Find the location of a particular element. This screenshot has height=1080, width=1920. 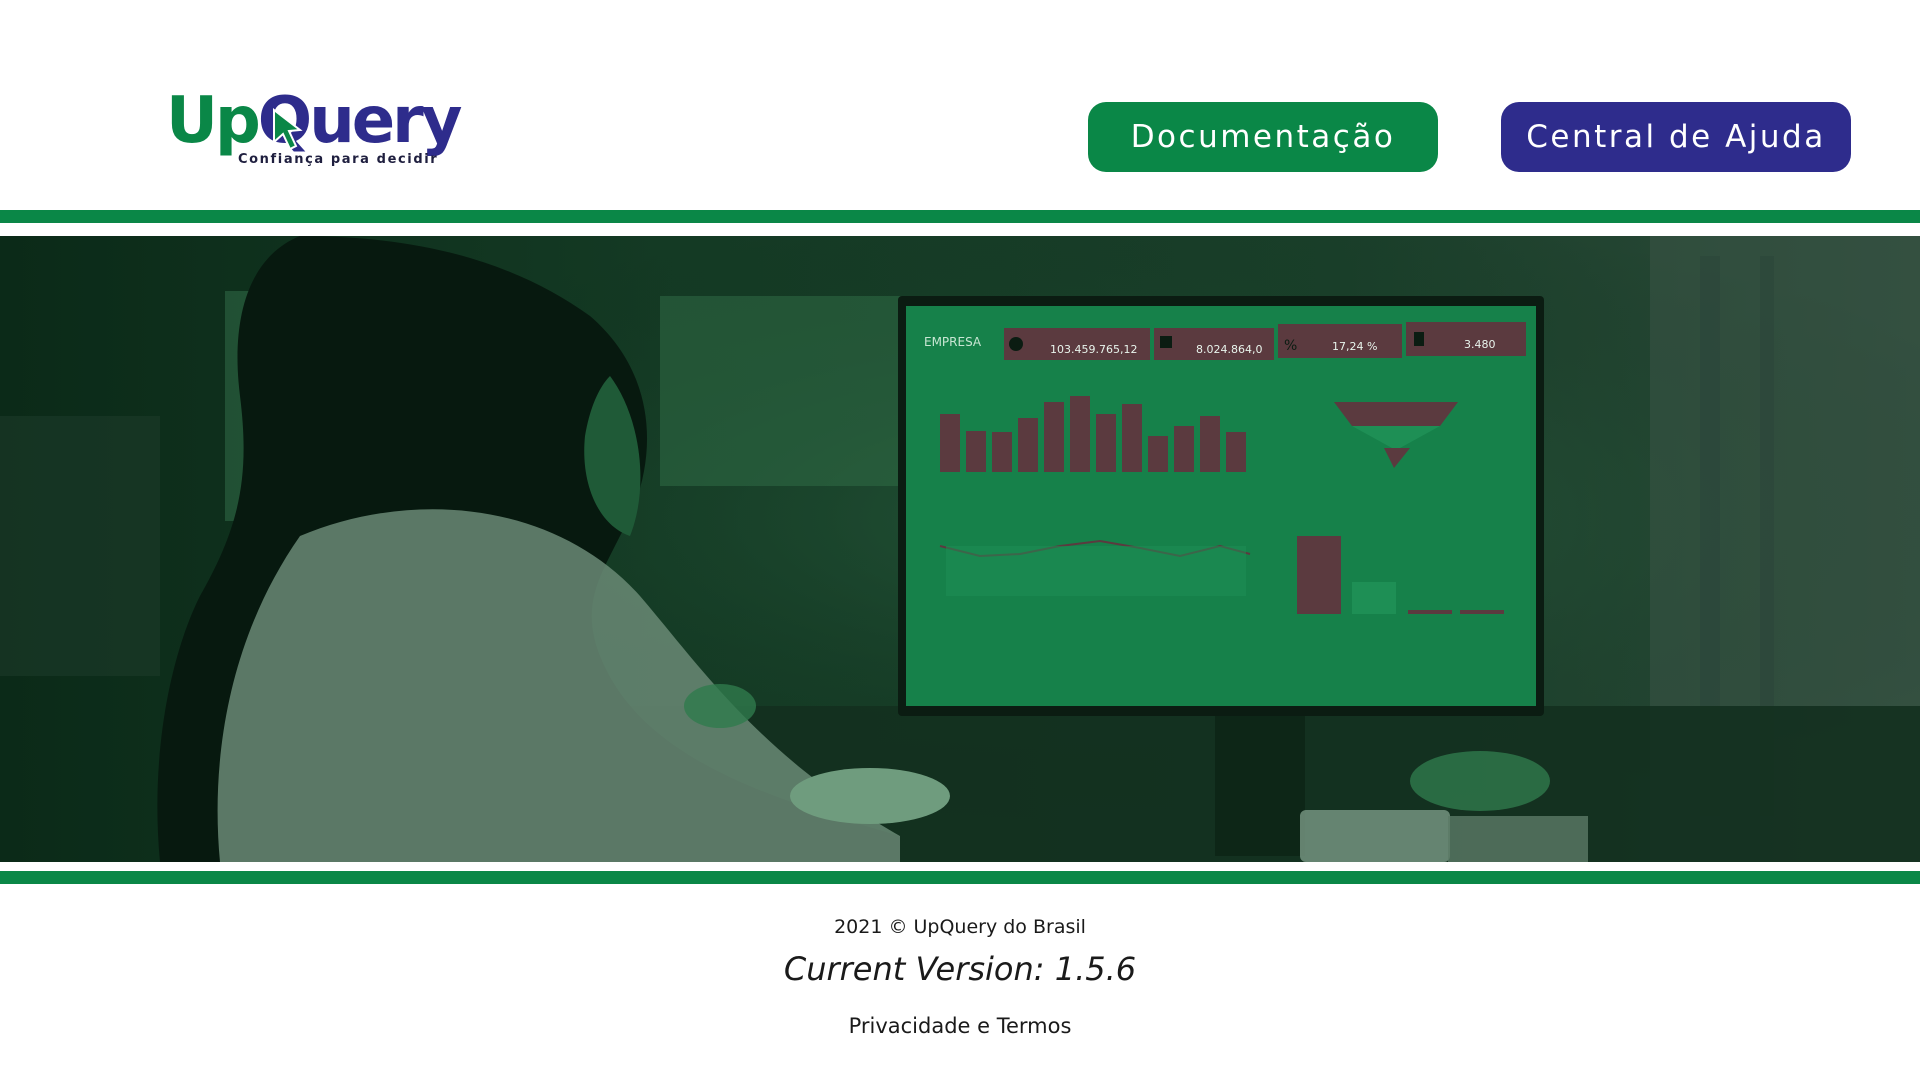

logo-wordmark: UpQuery is located at coordinates (314, 121).